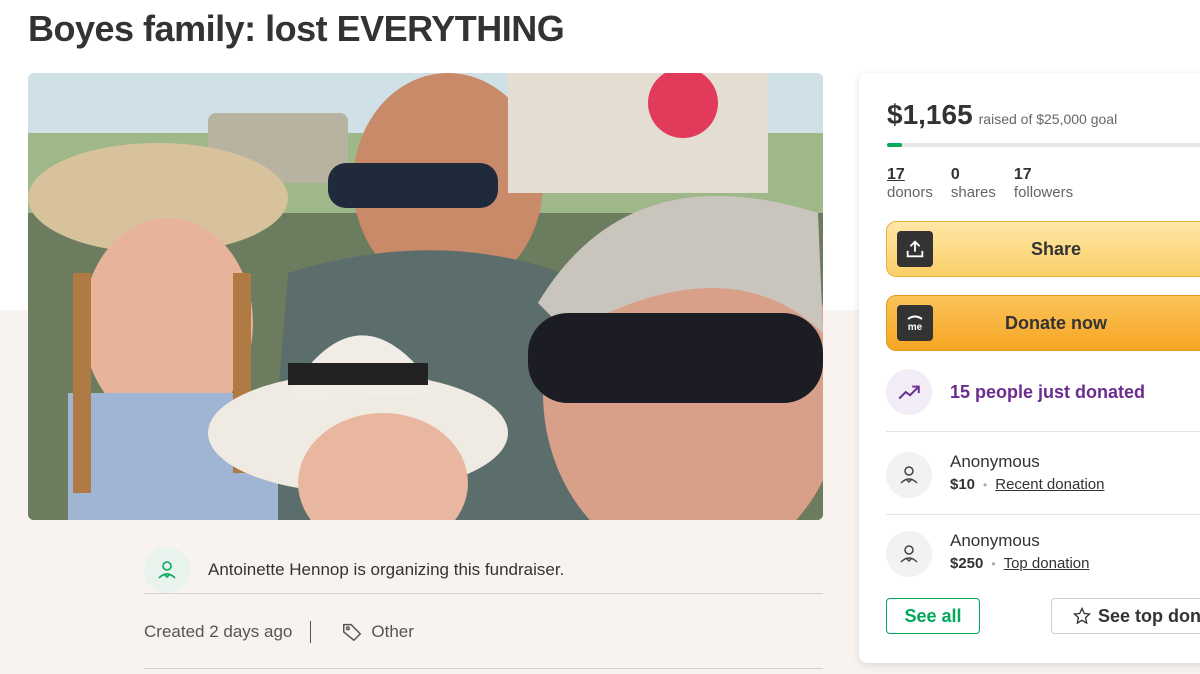  Describe the element at coordinates (973, 192) in the screenshot. I see `stat-label: shares` at that location.